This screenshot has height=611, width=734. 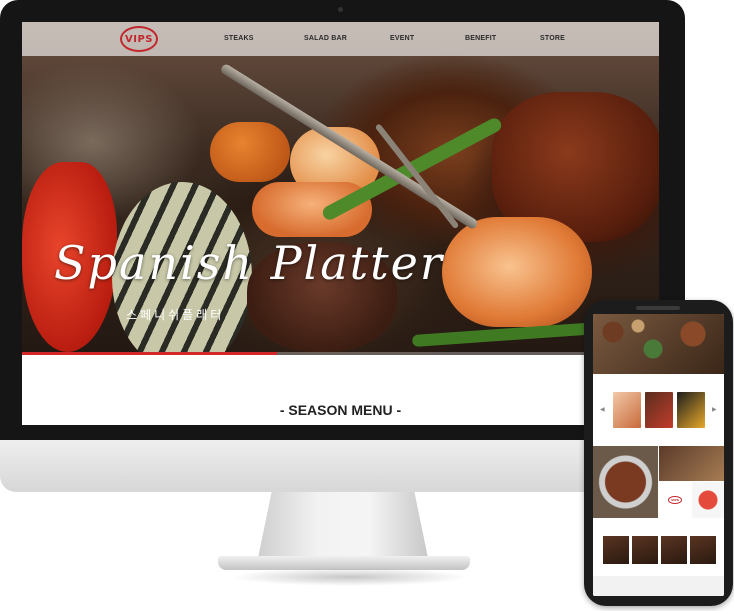 I want to click on nav-item-steaks: STEAKS, so click(x=239, y=38).